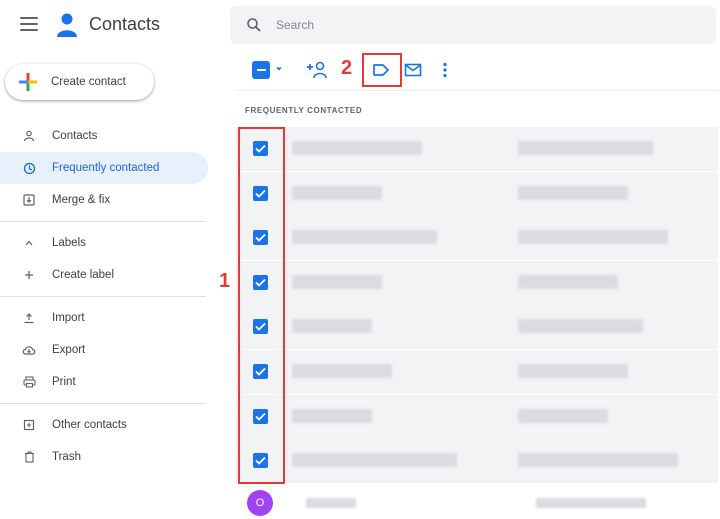 This screenshot has width=720, height=519. What do you see at coordinates (254, 25) in the screenshot?
I see `search-icon` at bounding box center [254, 25].